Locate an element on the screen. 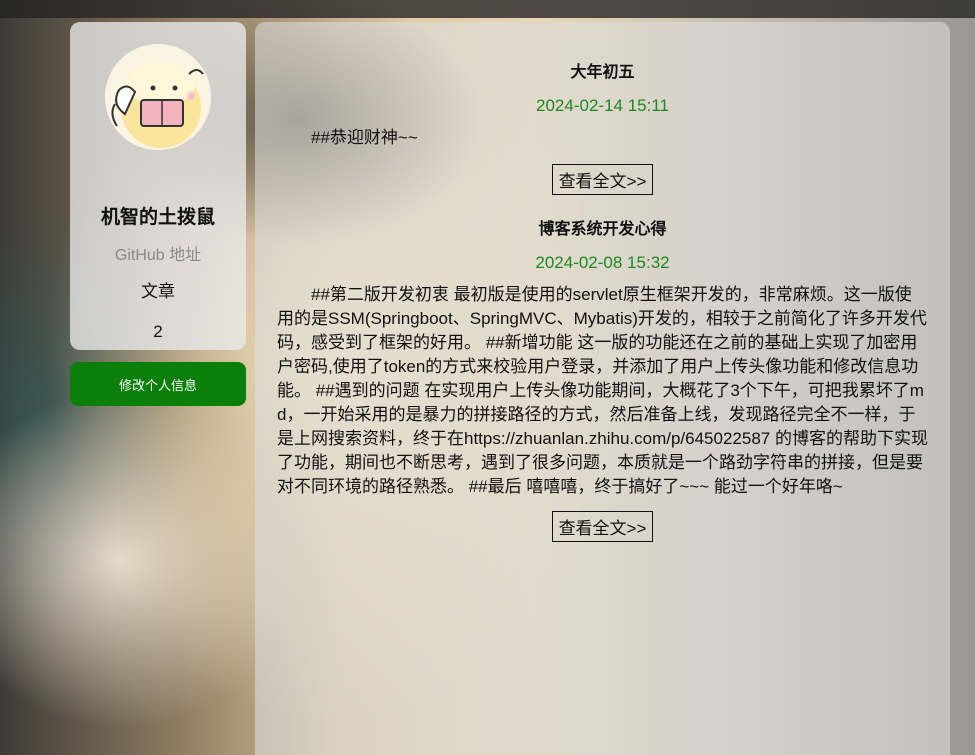 Image resolution: width=975 pixels, height=755 pixels. post-excerpt: ##恭迎财神~~ is located at coordinates (364, 137).